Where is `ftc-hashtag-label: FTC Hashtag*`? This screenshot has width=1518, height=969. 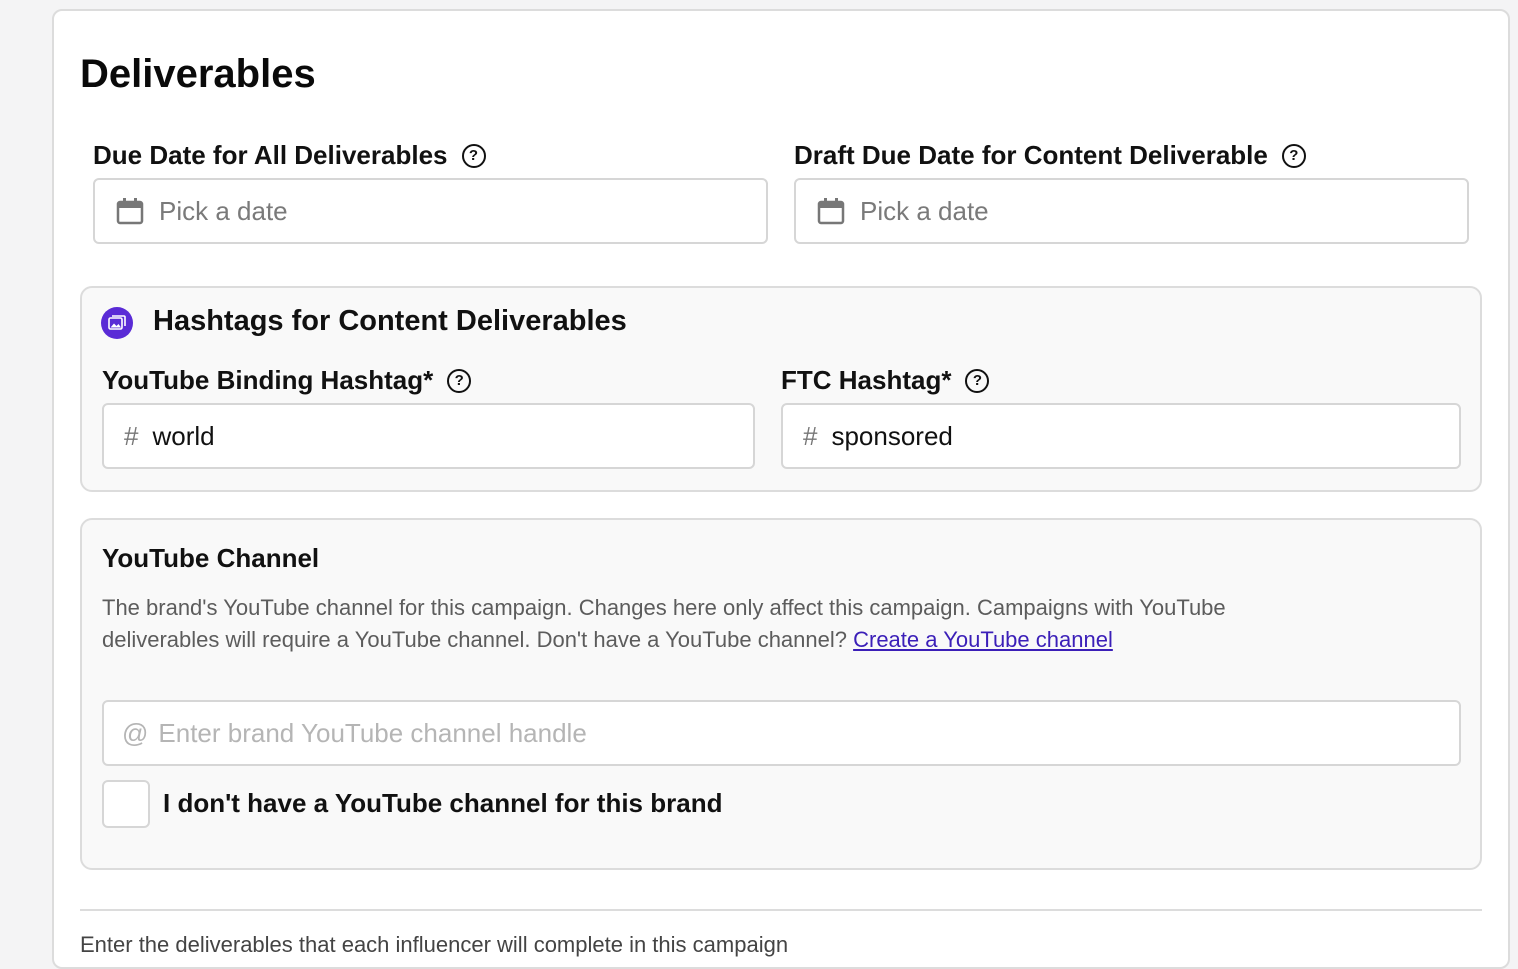
ftc-hashtag-label: FTC Hashtag* is located at coordinates (866, 380).